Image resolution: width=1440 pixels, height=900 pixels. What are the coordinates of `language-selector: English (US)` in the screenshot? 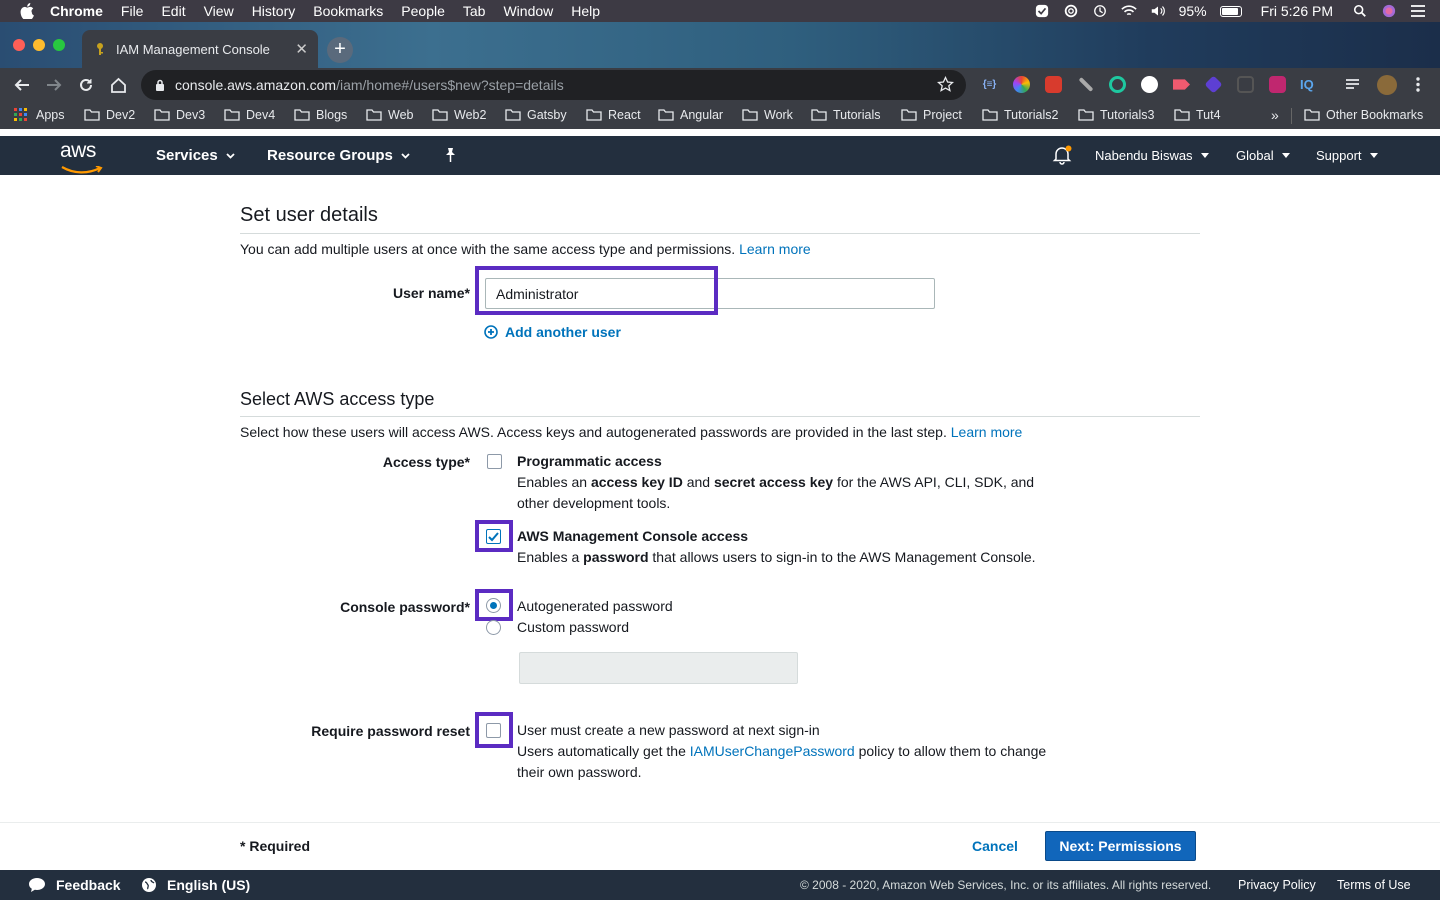 It's located at (195, 885).